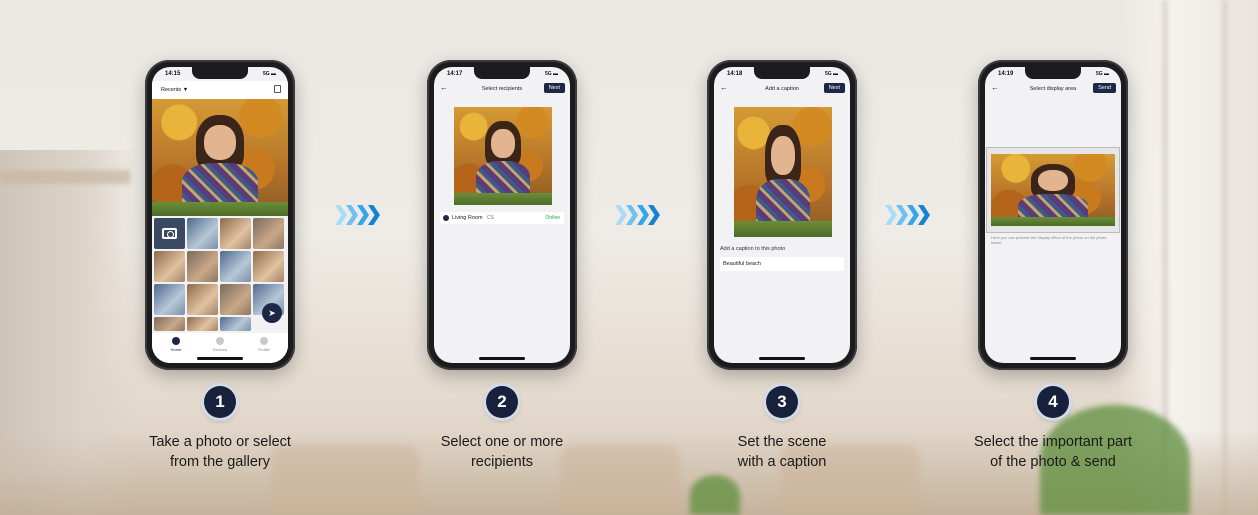 The width and height of the screenshot is (1258, 515). What do you see at coordinates (782, 89) in the screenshot?
I see `app-bar: ← Add a caption Next` at bounding box center [782, 89].